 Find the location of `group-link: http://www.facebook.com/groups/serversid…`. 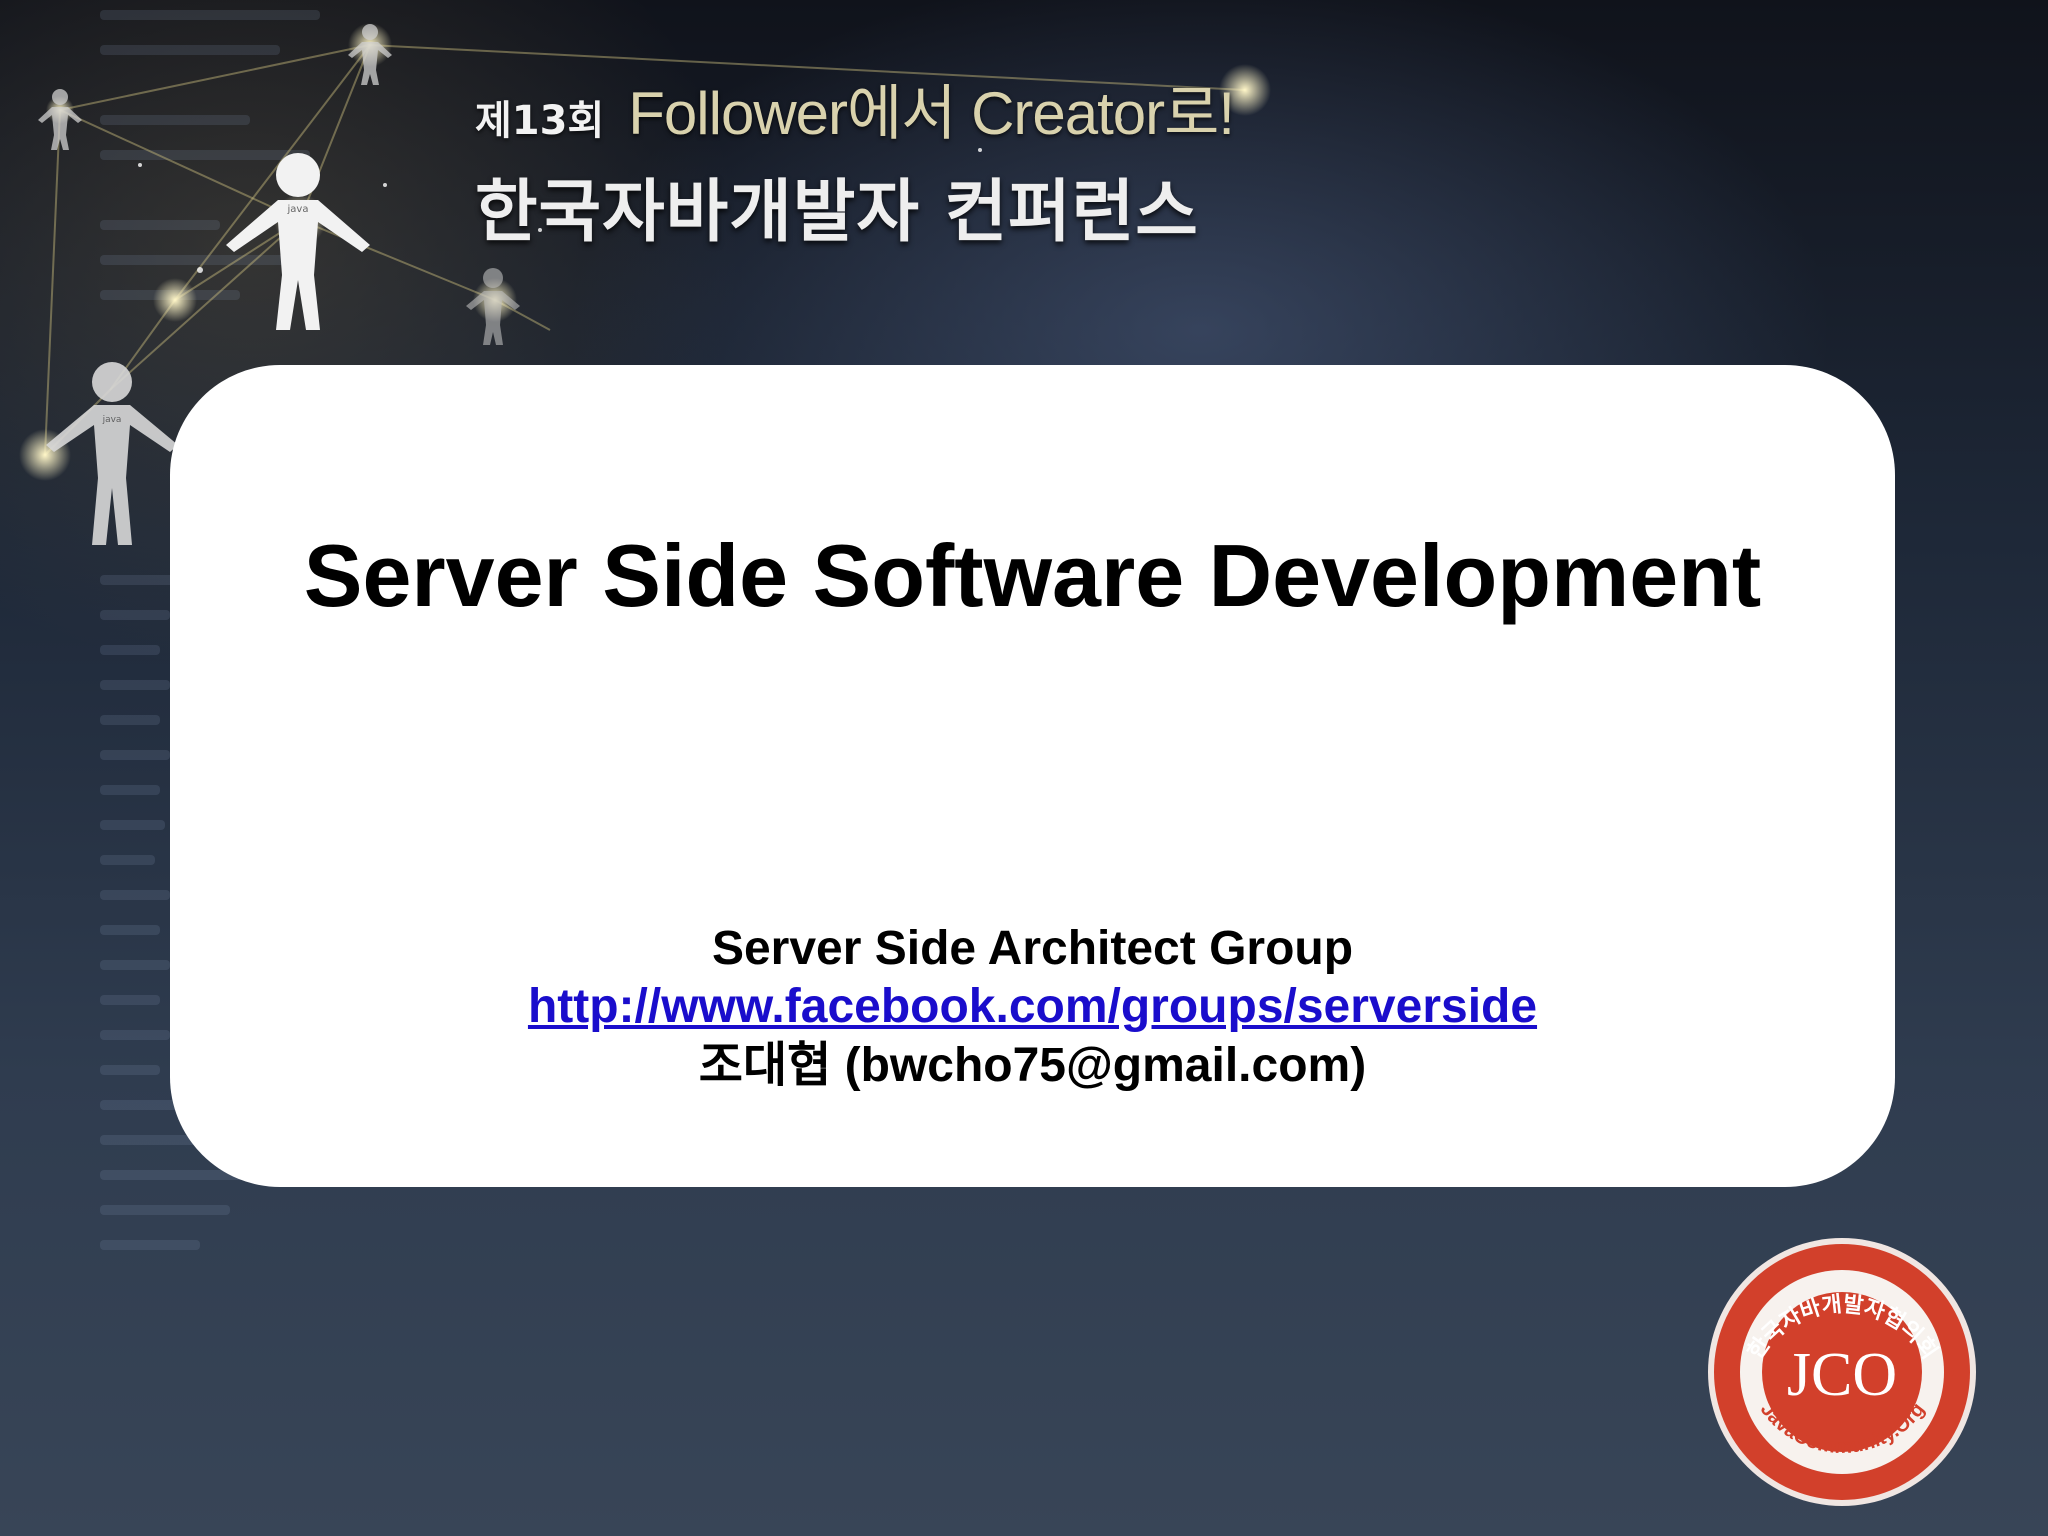

group-link: http://www.facebook.com/groups/serversid… is located at coordinates (1032, 1006).